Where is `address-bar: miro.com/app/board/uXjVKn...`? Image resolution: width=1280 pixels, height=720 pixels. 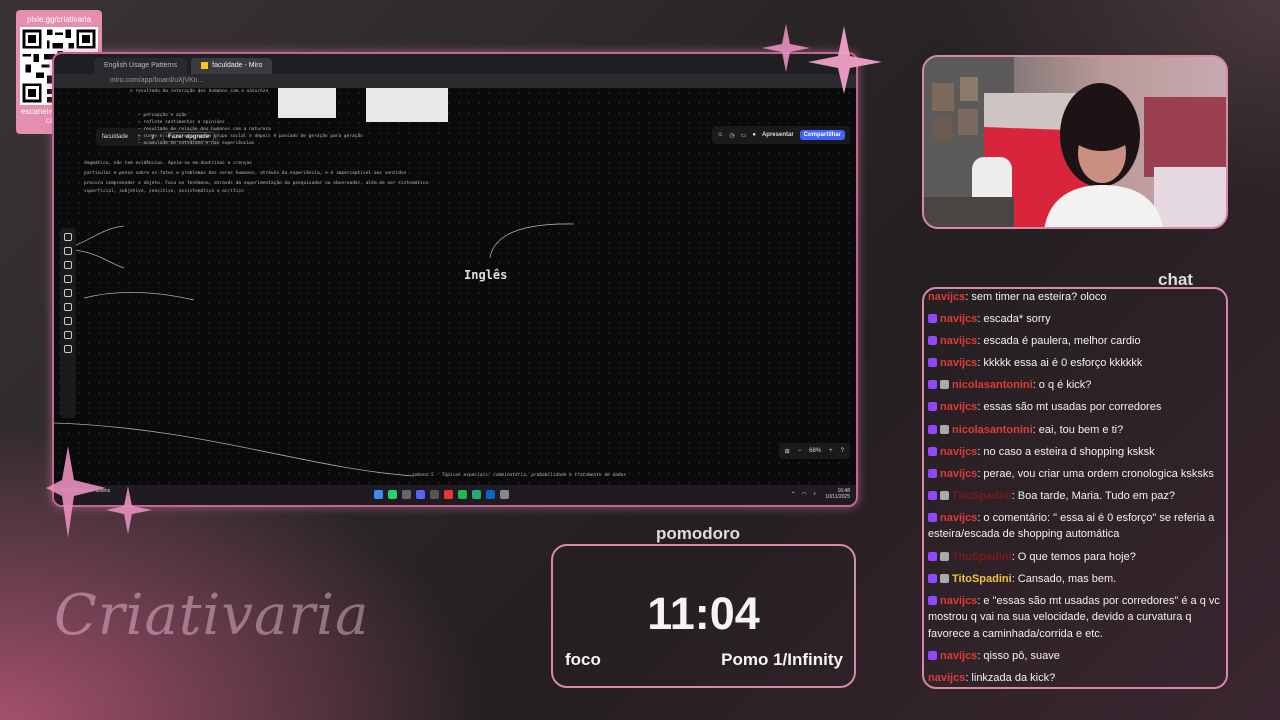 address-bar: miro.com/app/board/uXjVKn... is located at coordinates (455, 81).